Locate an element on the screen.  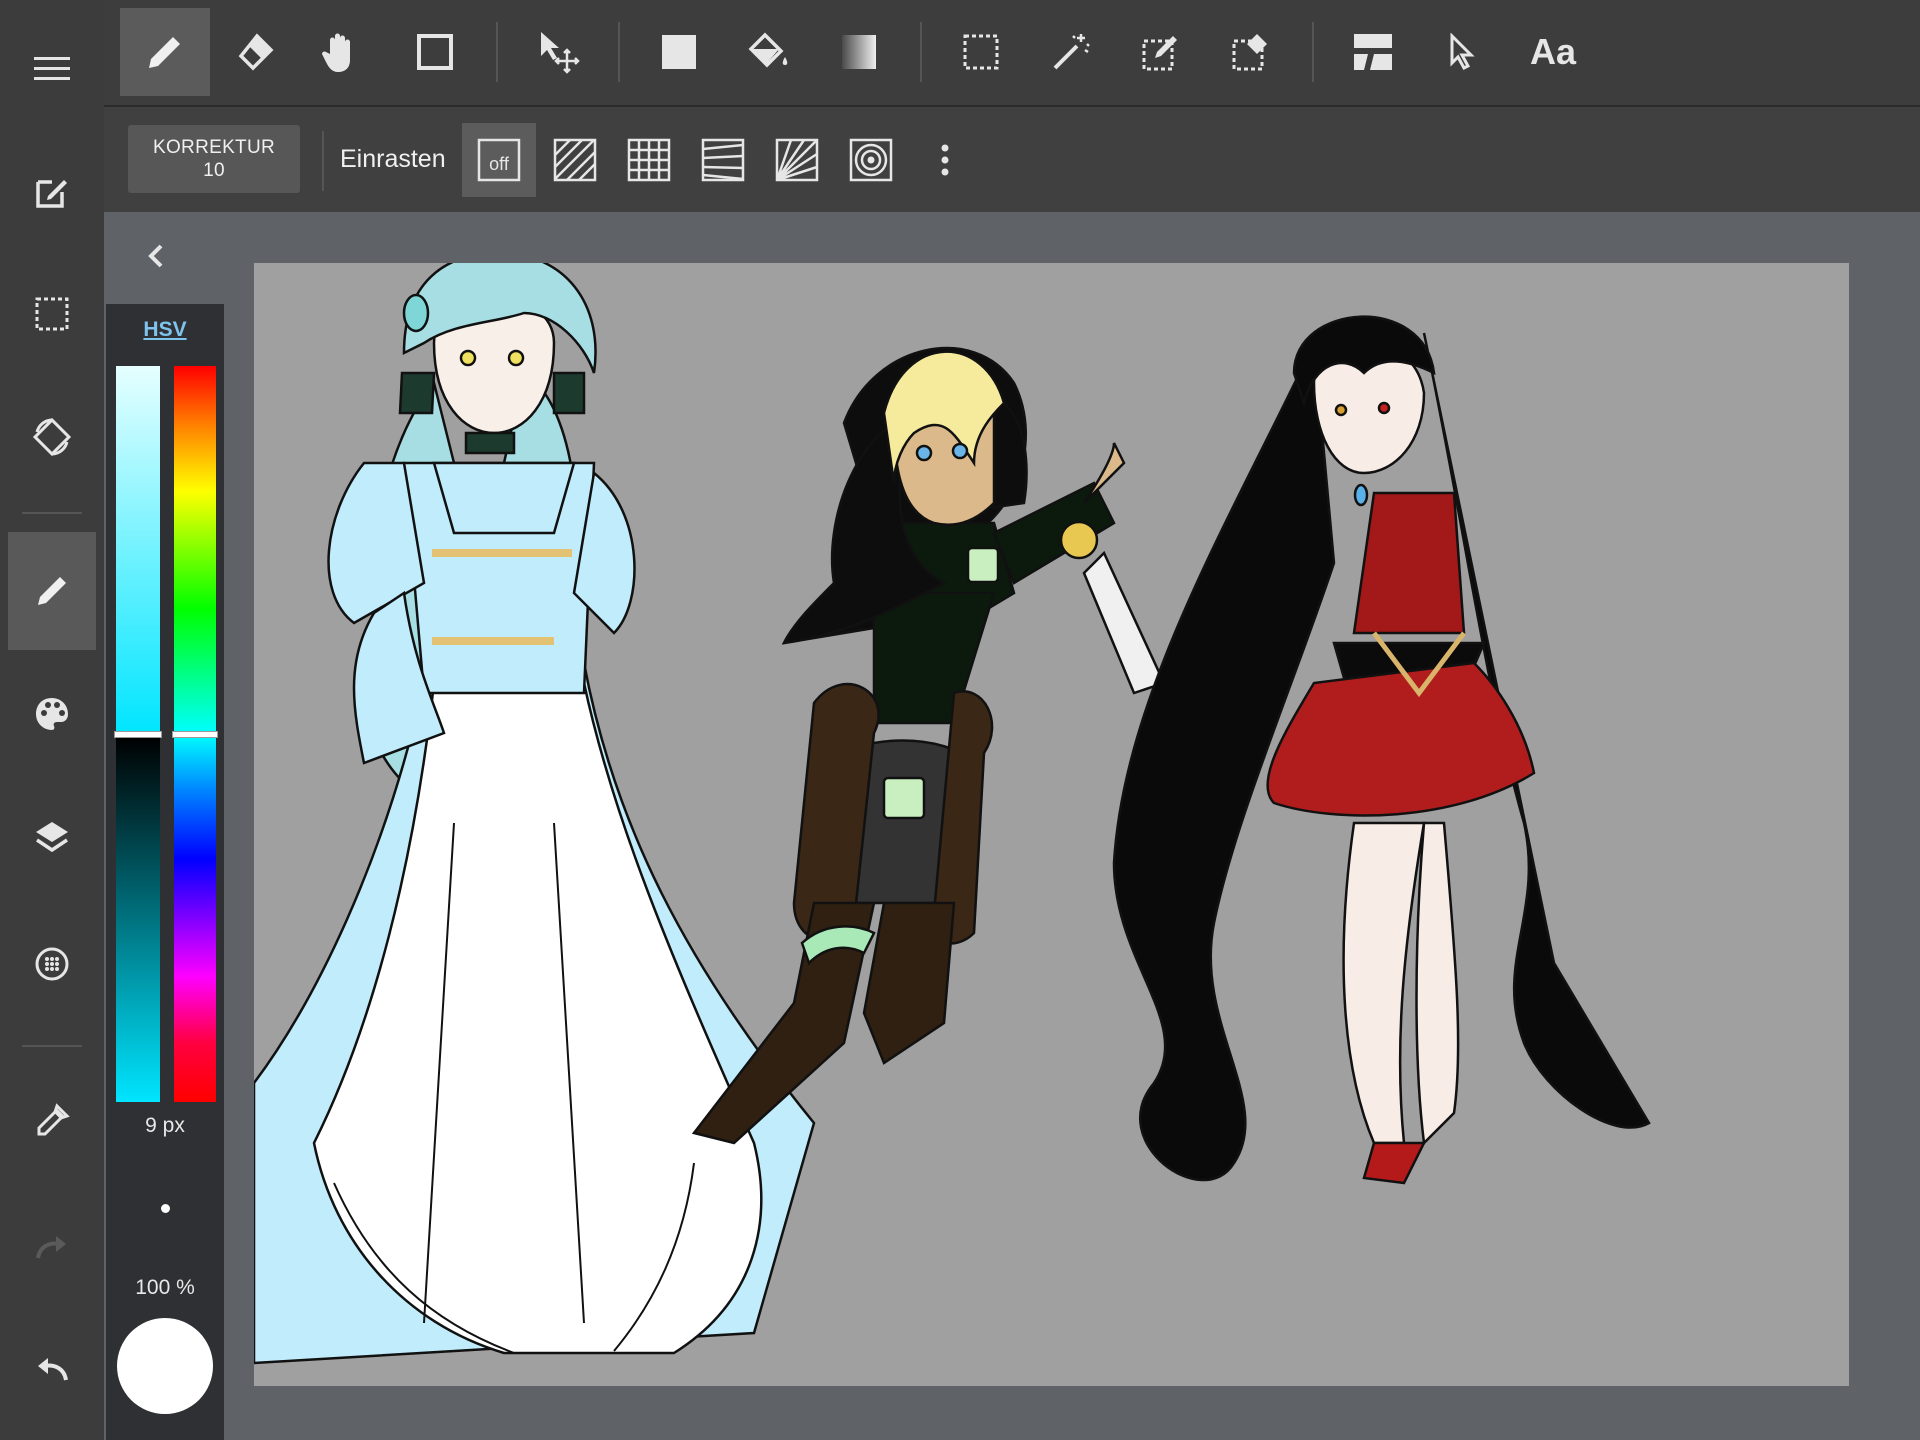
left-toolbar is located at coordinates (52, 720).